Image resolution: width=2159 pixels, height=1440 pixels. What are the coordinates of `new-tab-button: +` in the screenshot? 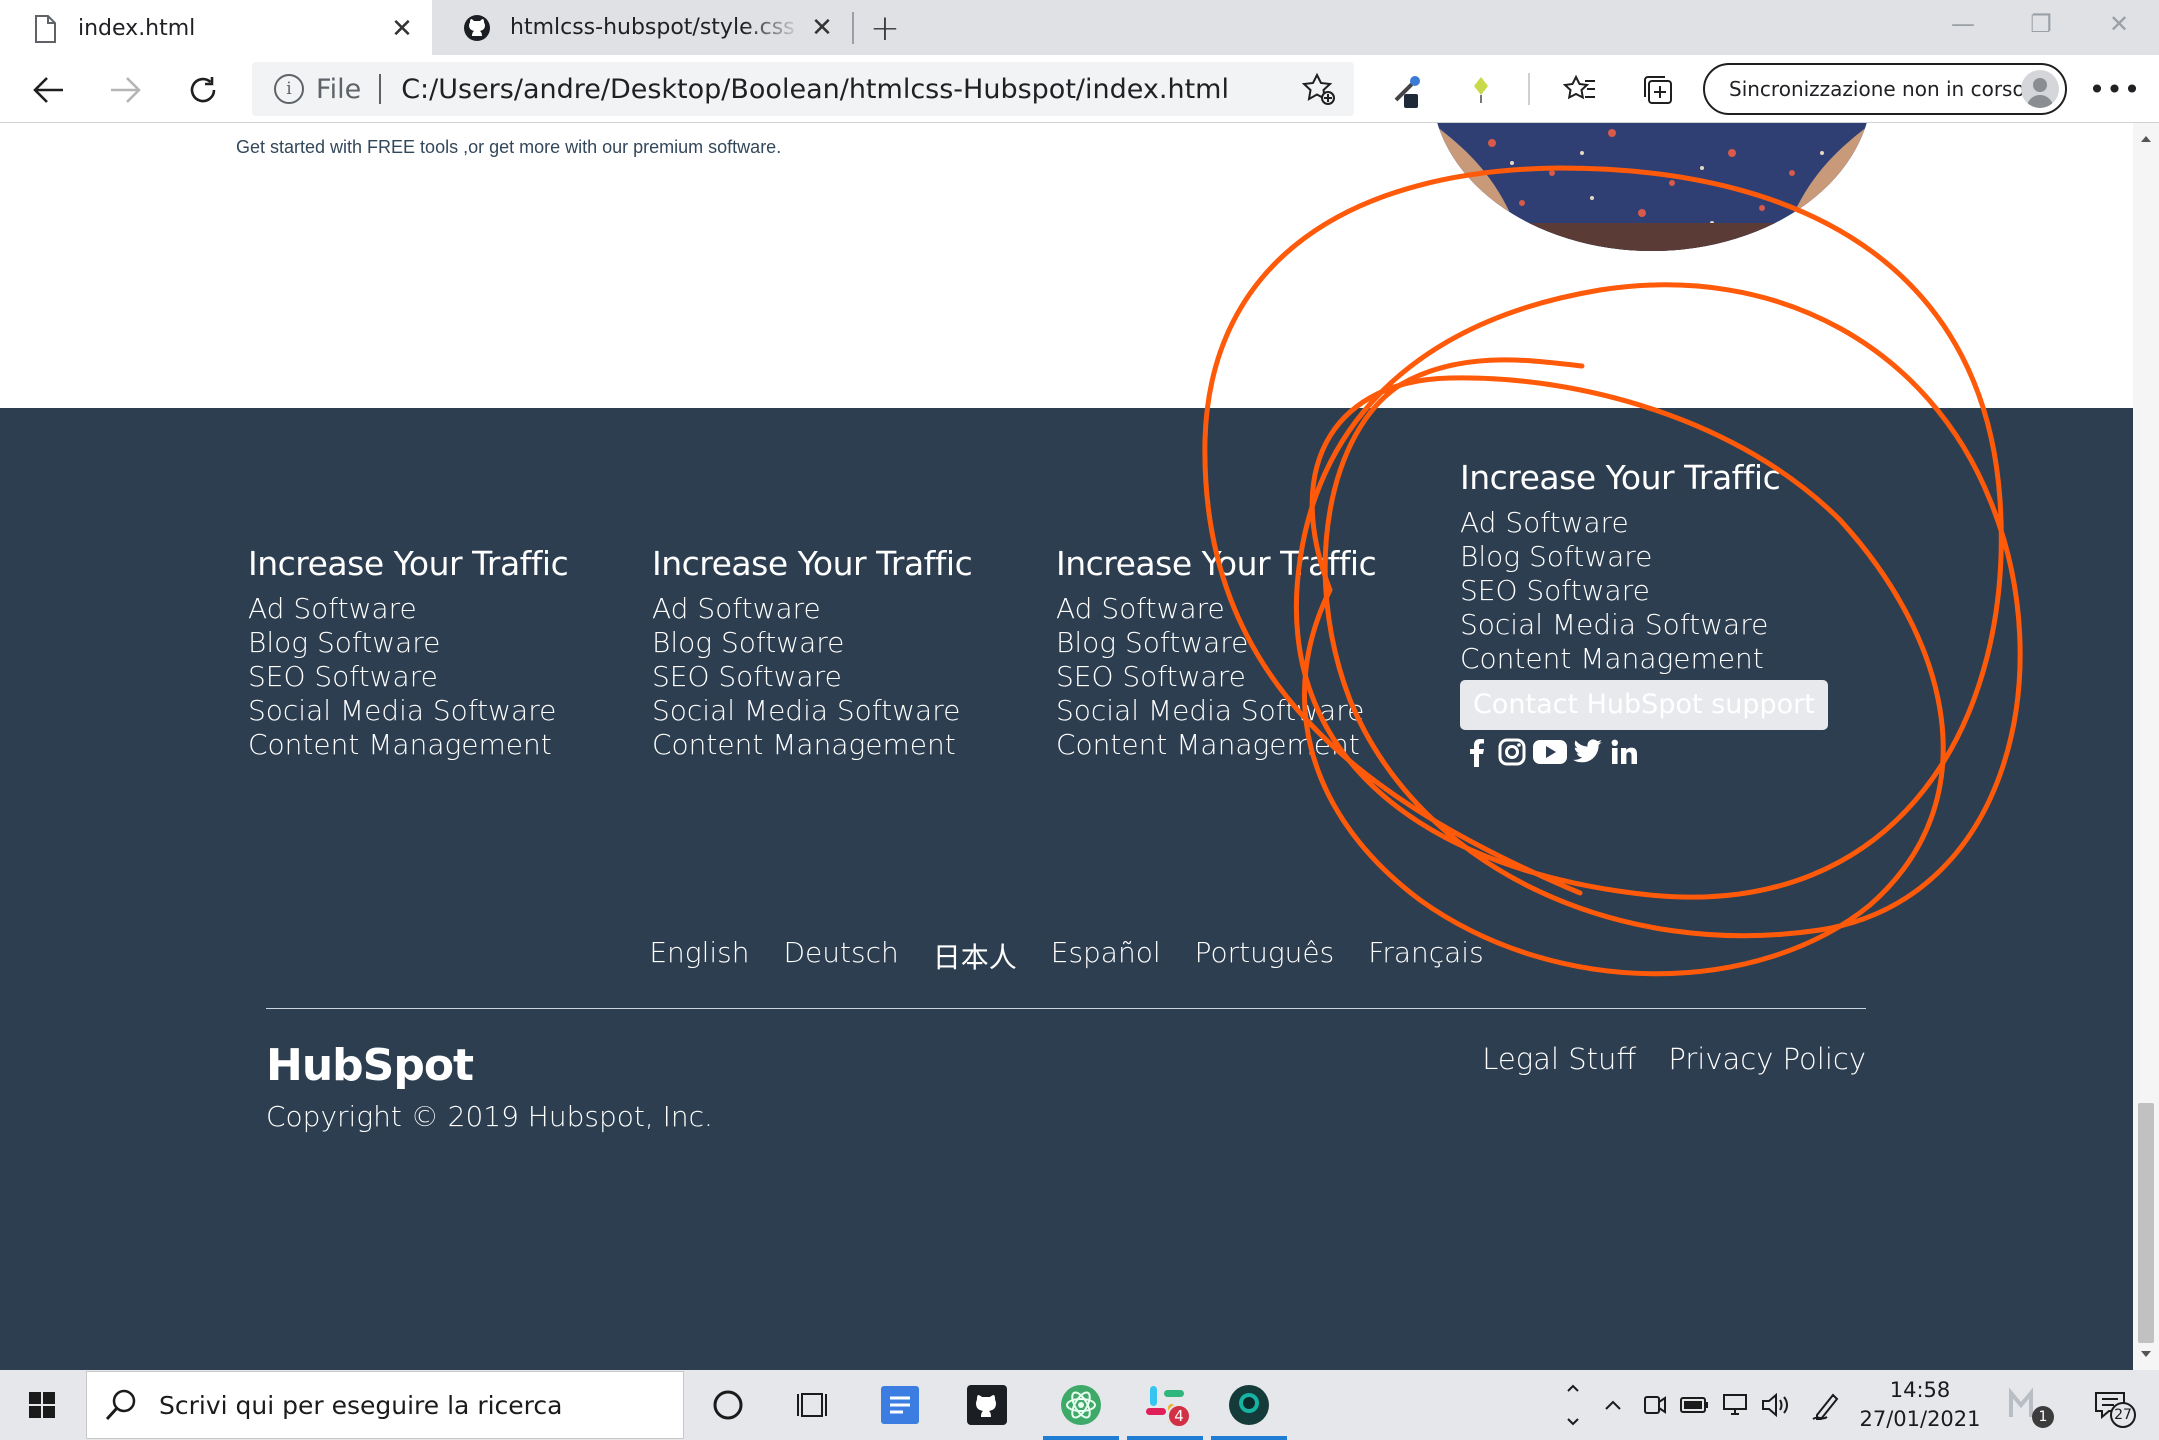 It's located at (885, 28).